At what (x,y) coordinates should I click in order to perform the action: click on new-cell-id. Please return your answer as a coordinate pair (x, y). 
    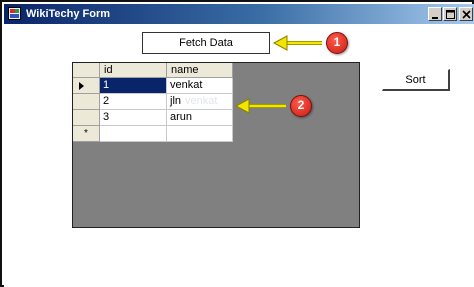
    Looking at the image, I should click on (133, 134).